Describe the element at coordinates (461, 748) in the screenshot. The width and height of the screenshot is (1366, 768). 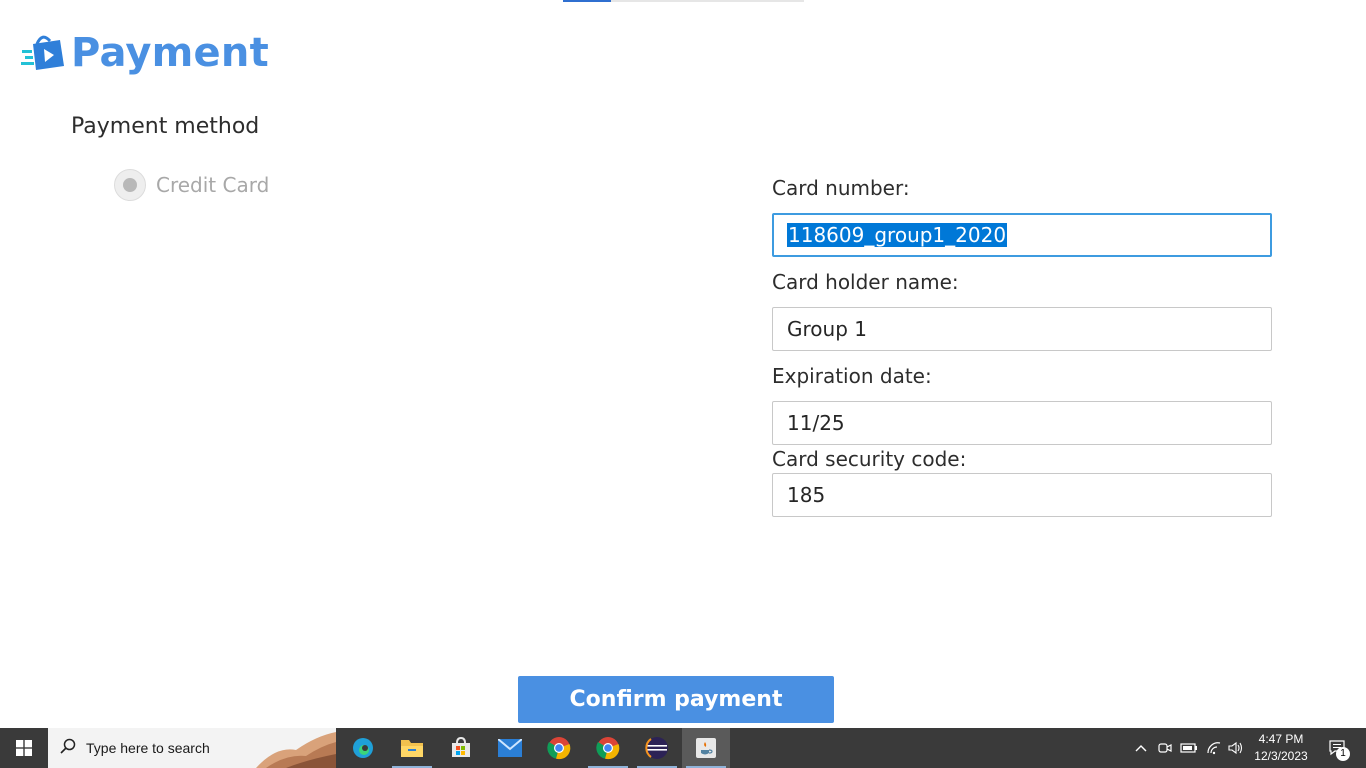
I see `store-icon` at that location.